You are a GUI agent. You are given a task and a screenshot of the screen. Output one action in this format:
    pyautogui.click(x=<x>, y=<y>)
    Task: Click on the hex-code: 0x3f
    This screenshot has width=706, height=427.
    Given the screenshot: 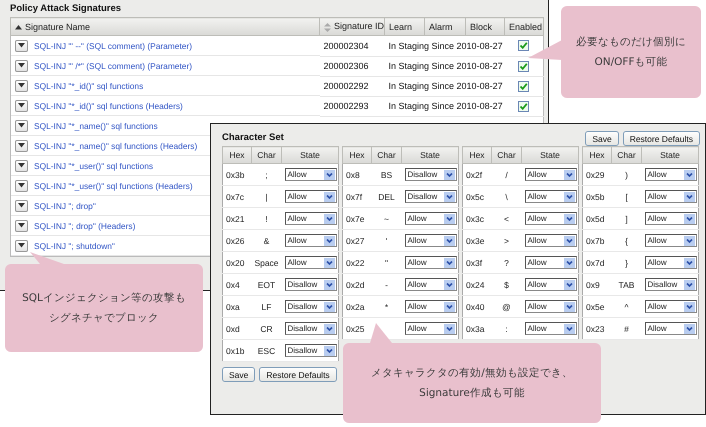 What is the action you would take?
    pyautogui.click(x=474, y=263)
    